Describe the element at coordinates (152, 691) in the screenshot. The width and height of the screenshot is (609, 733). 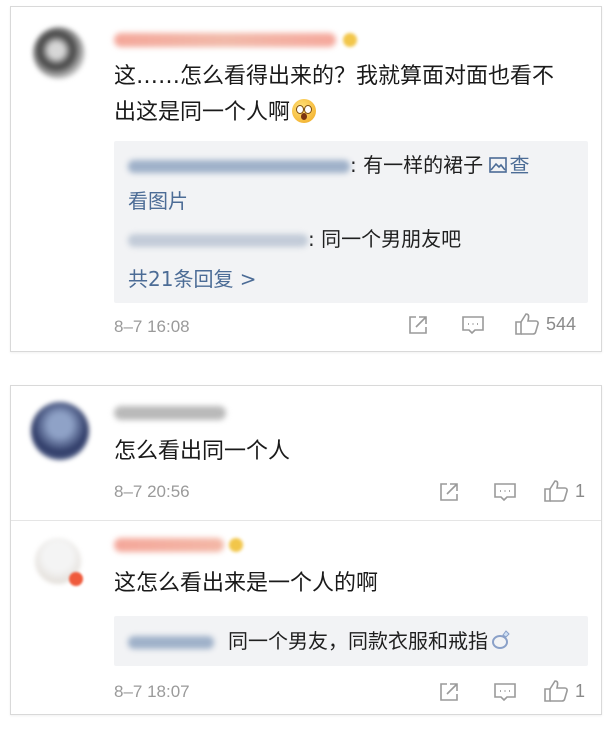
I see `timestamp: 8–7 18:07` at that location.